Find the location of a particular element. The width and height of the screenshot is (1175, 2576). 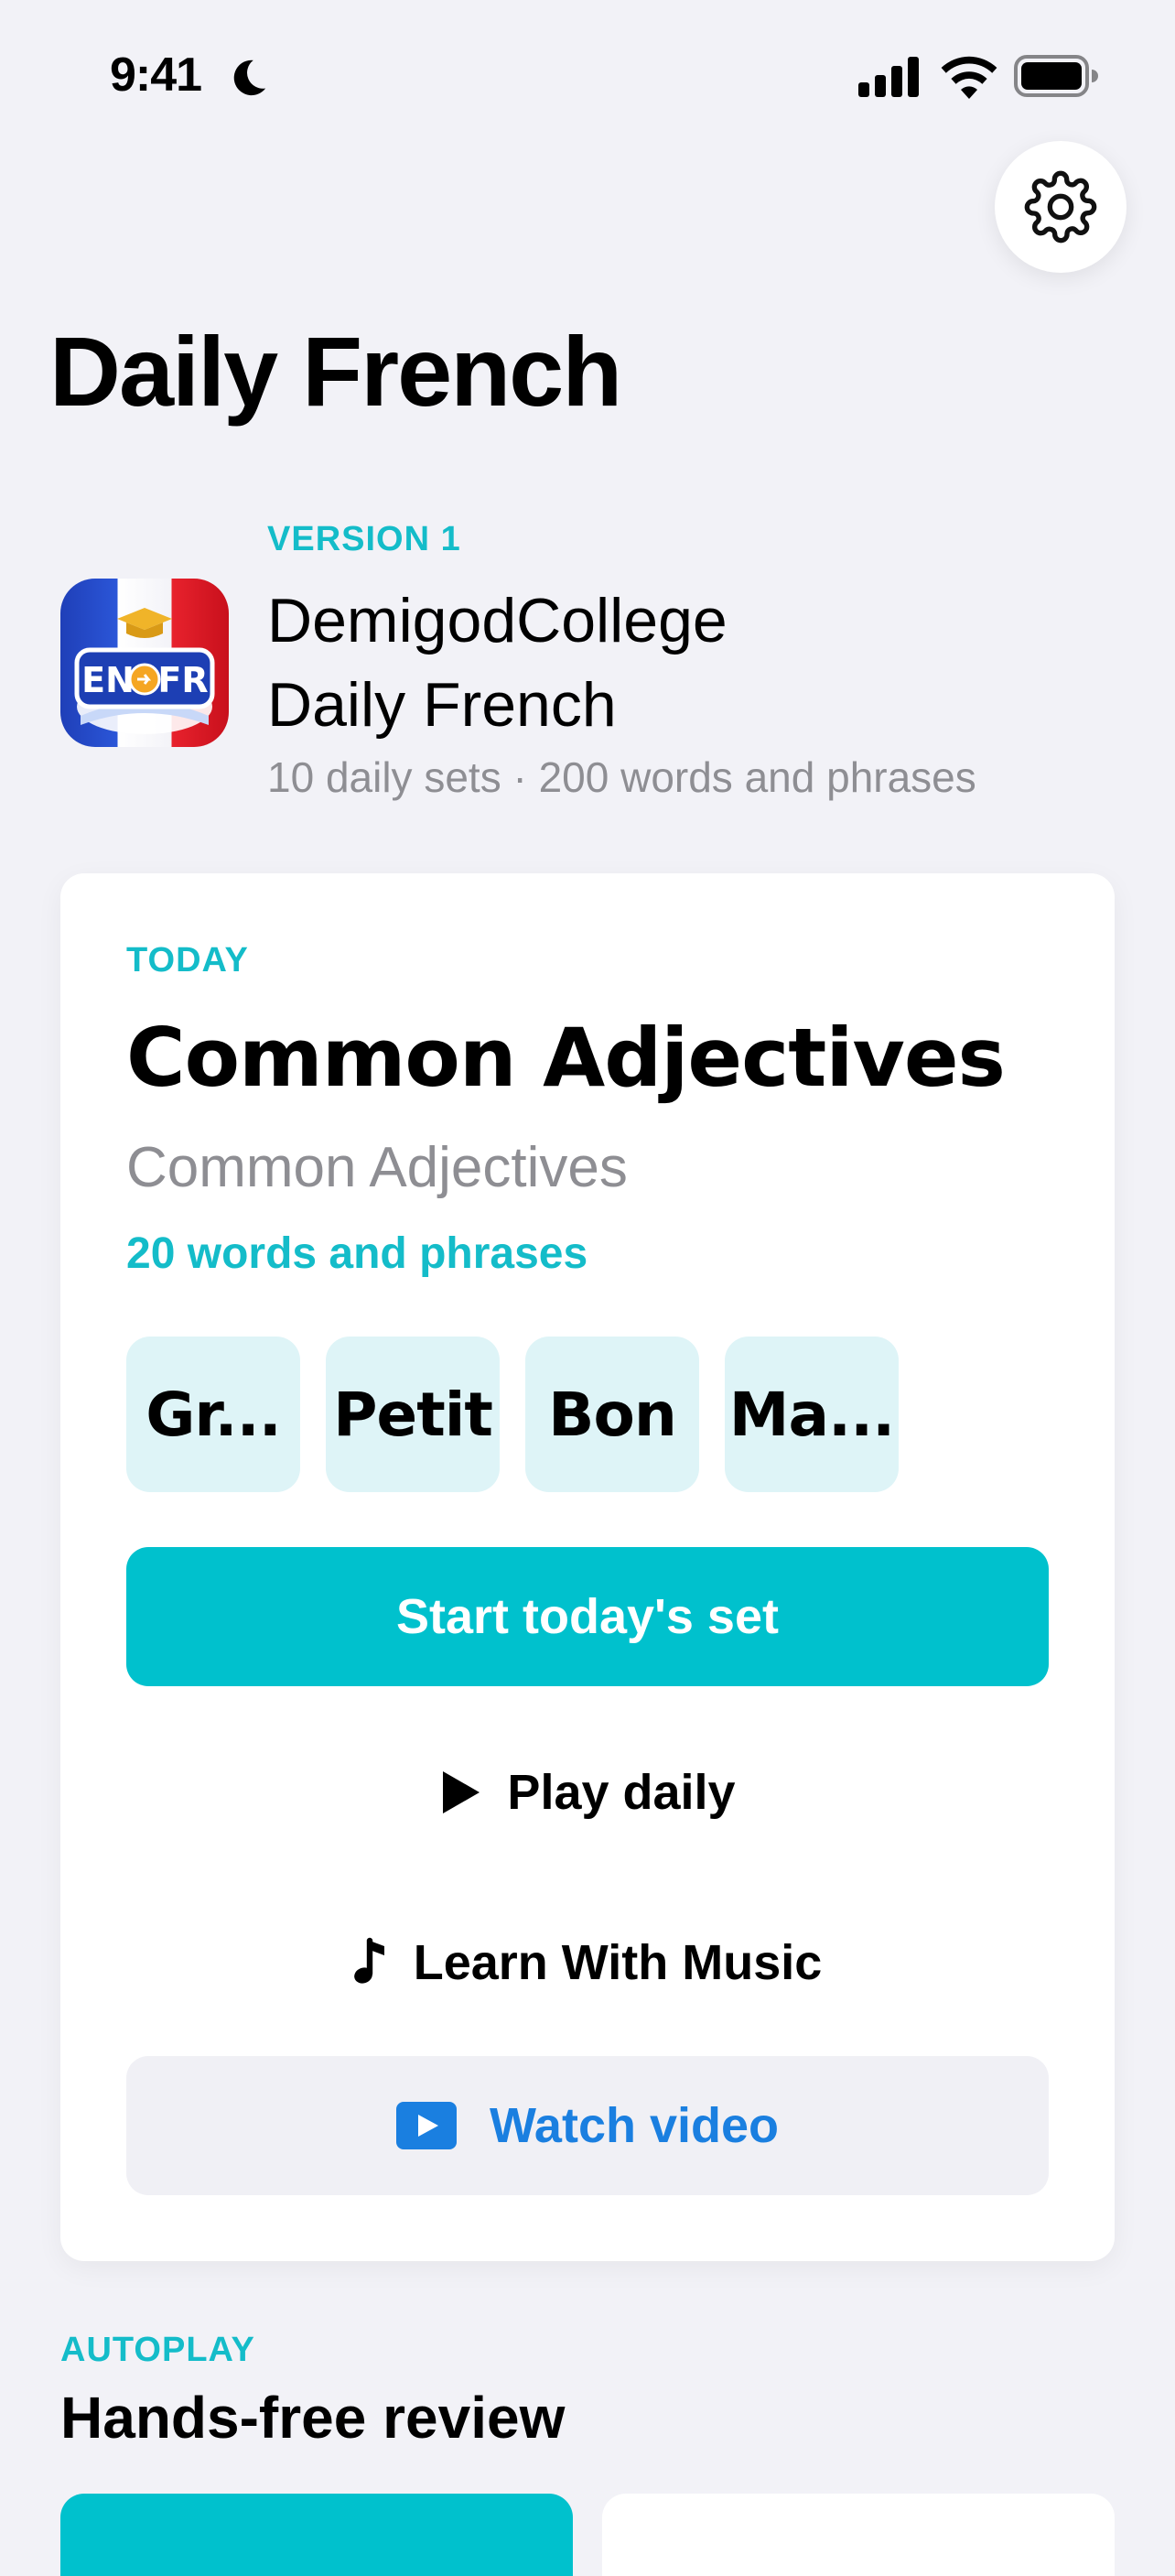

today-label: TODAY is located at coordinates (187, 961).